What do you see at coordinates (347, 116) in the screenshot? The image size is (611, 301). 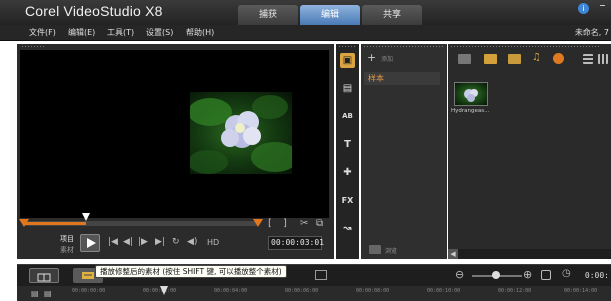 I see `transition-icon: AB` at bounding box center [347, 116].